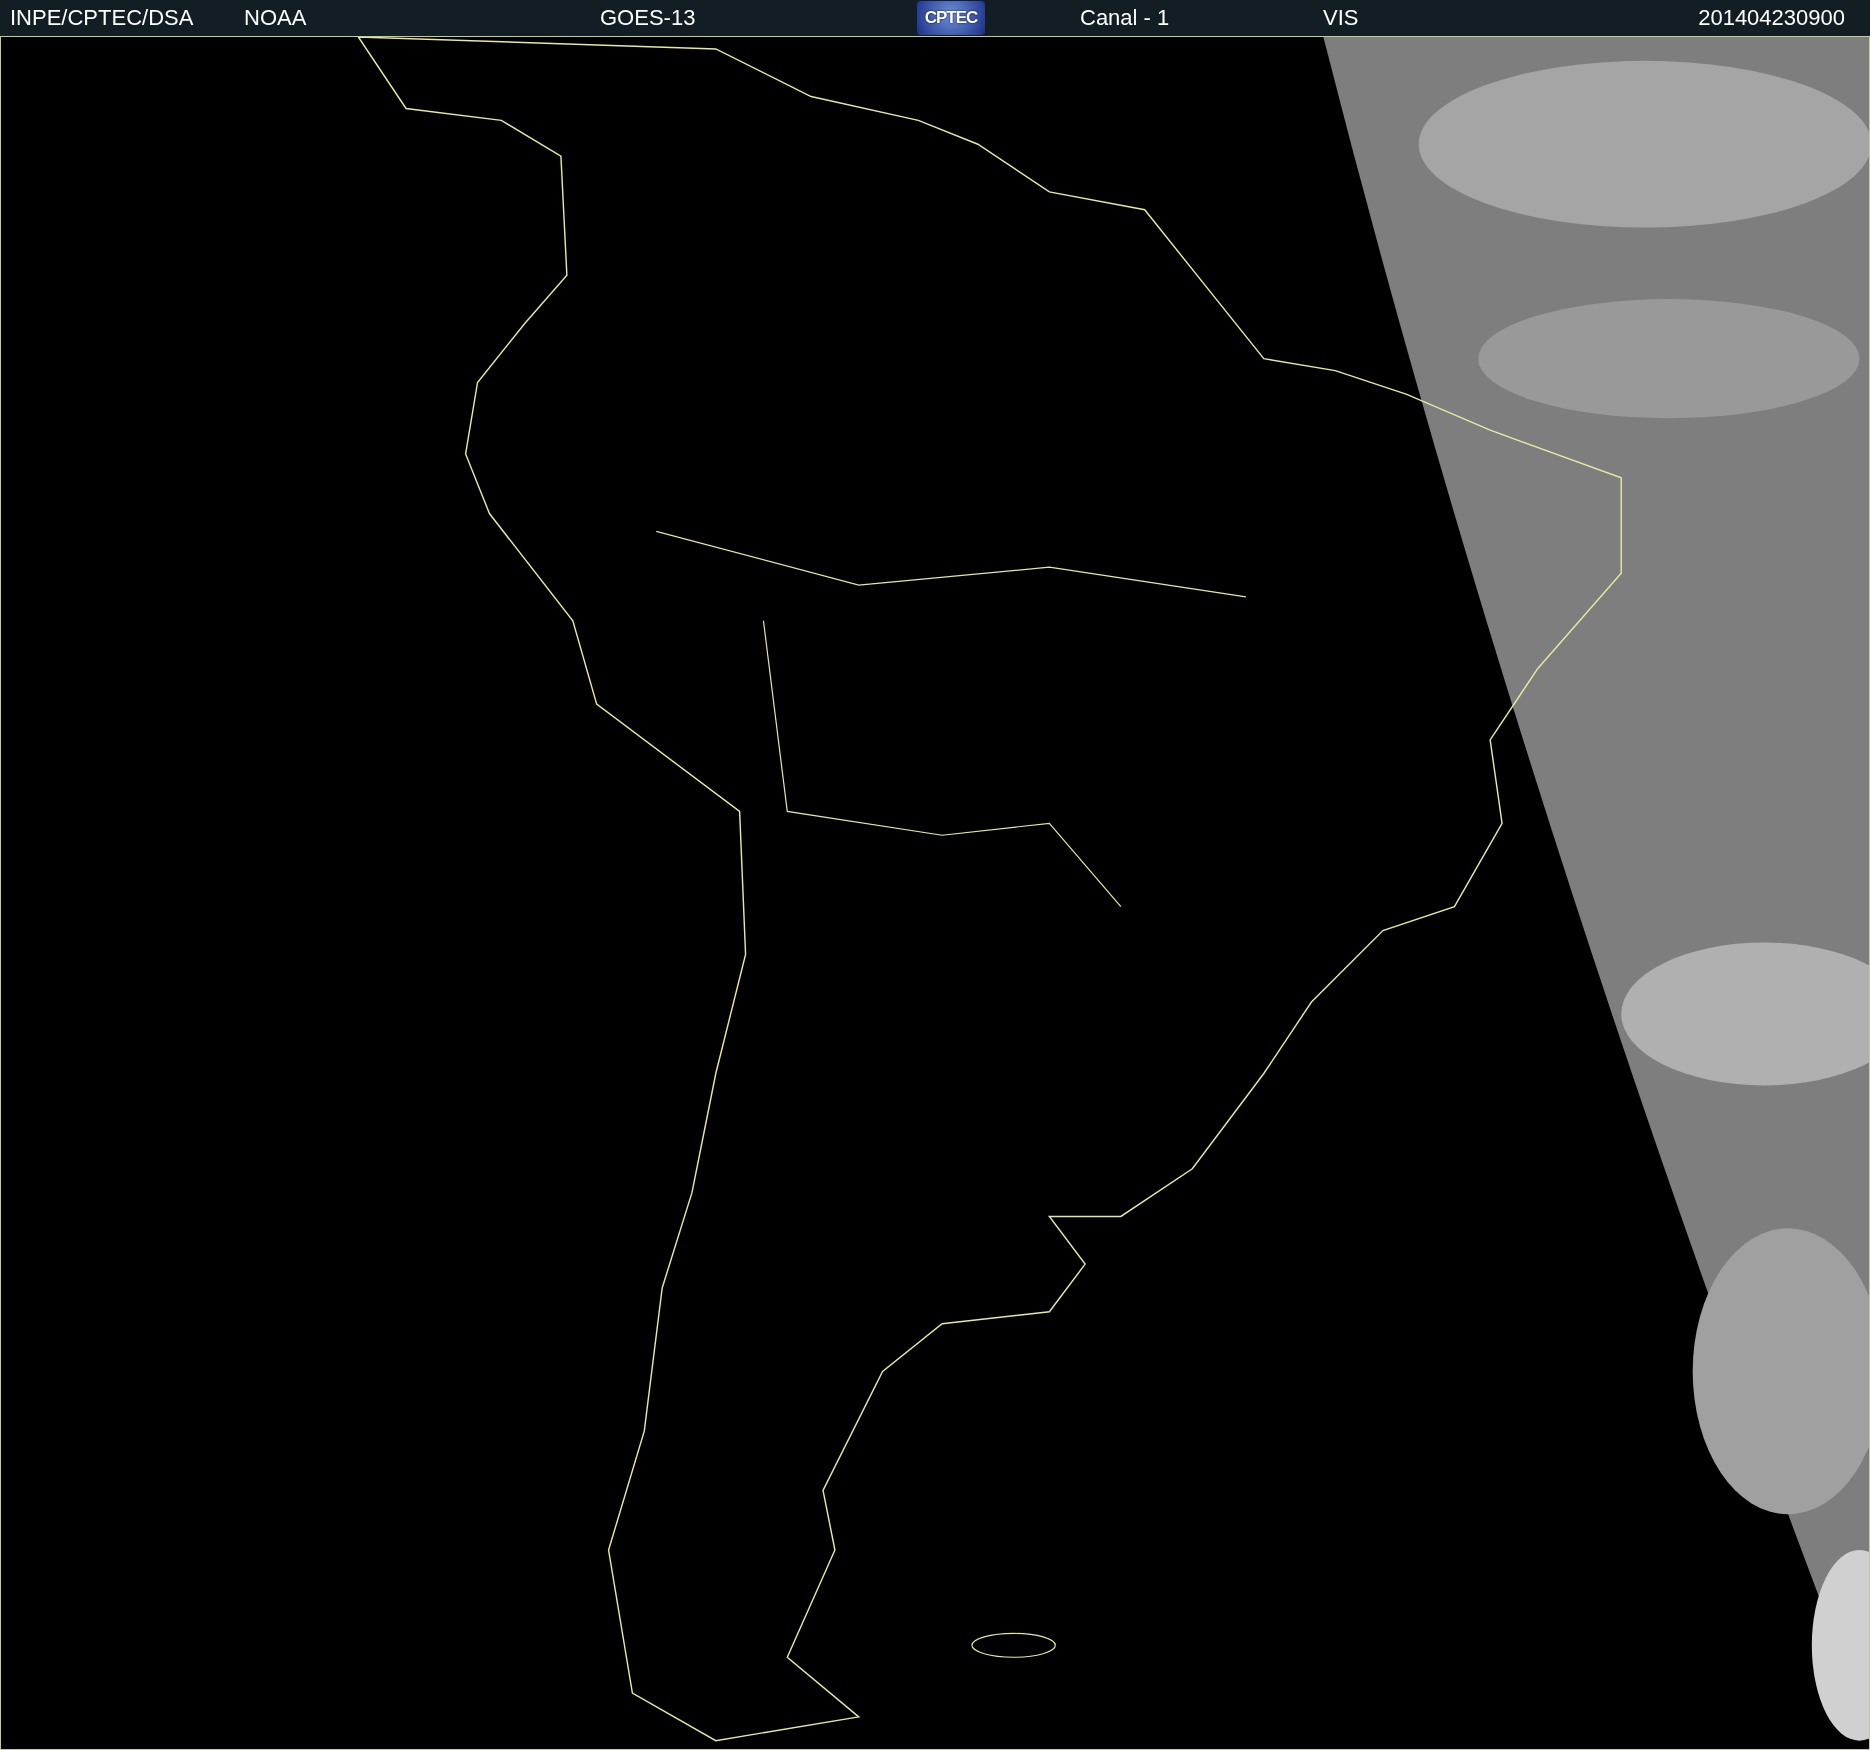  I want to click on logo: CPTEC, so click(951, 18).